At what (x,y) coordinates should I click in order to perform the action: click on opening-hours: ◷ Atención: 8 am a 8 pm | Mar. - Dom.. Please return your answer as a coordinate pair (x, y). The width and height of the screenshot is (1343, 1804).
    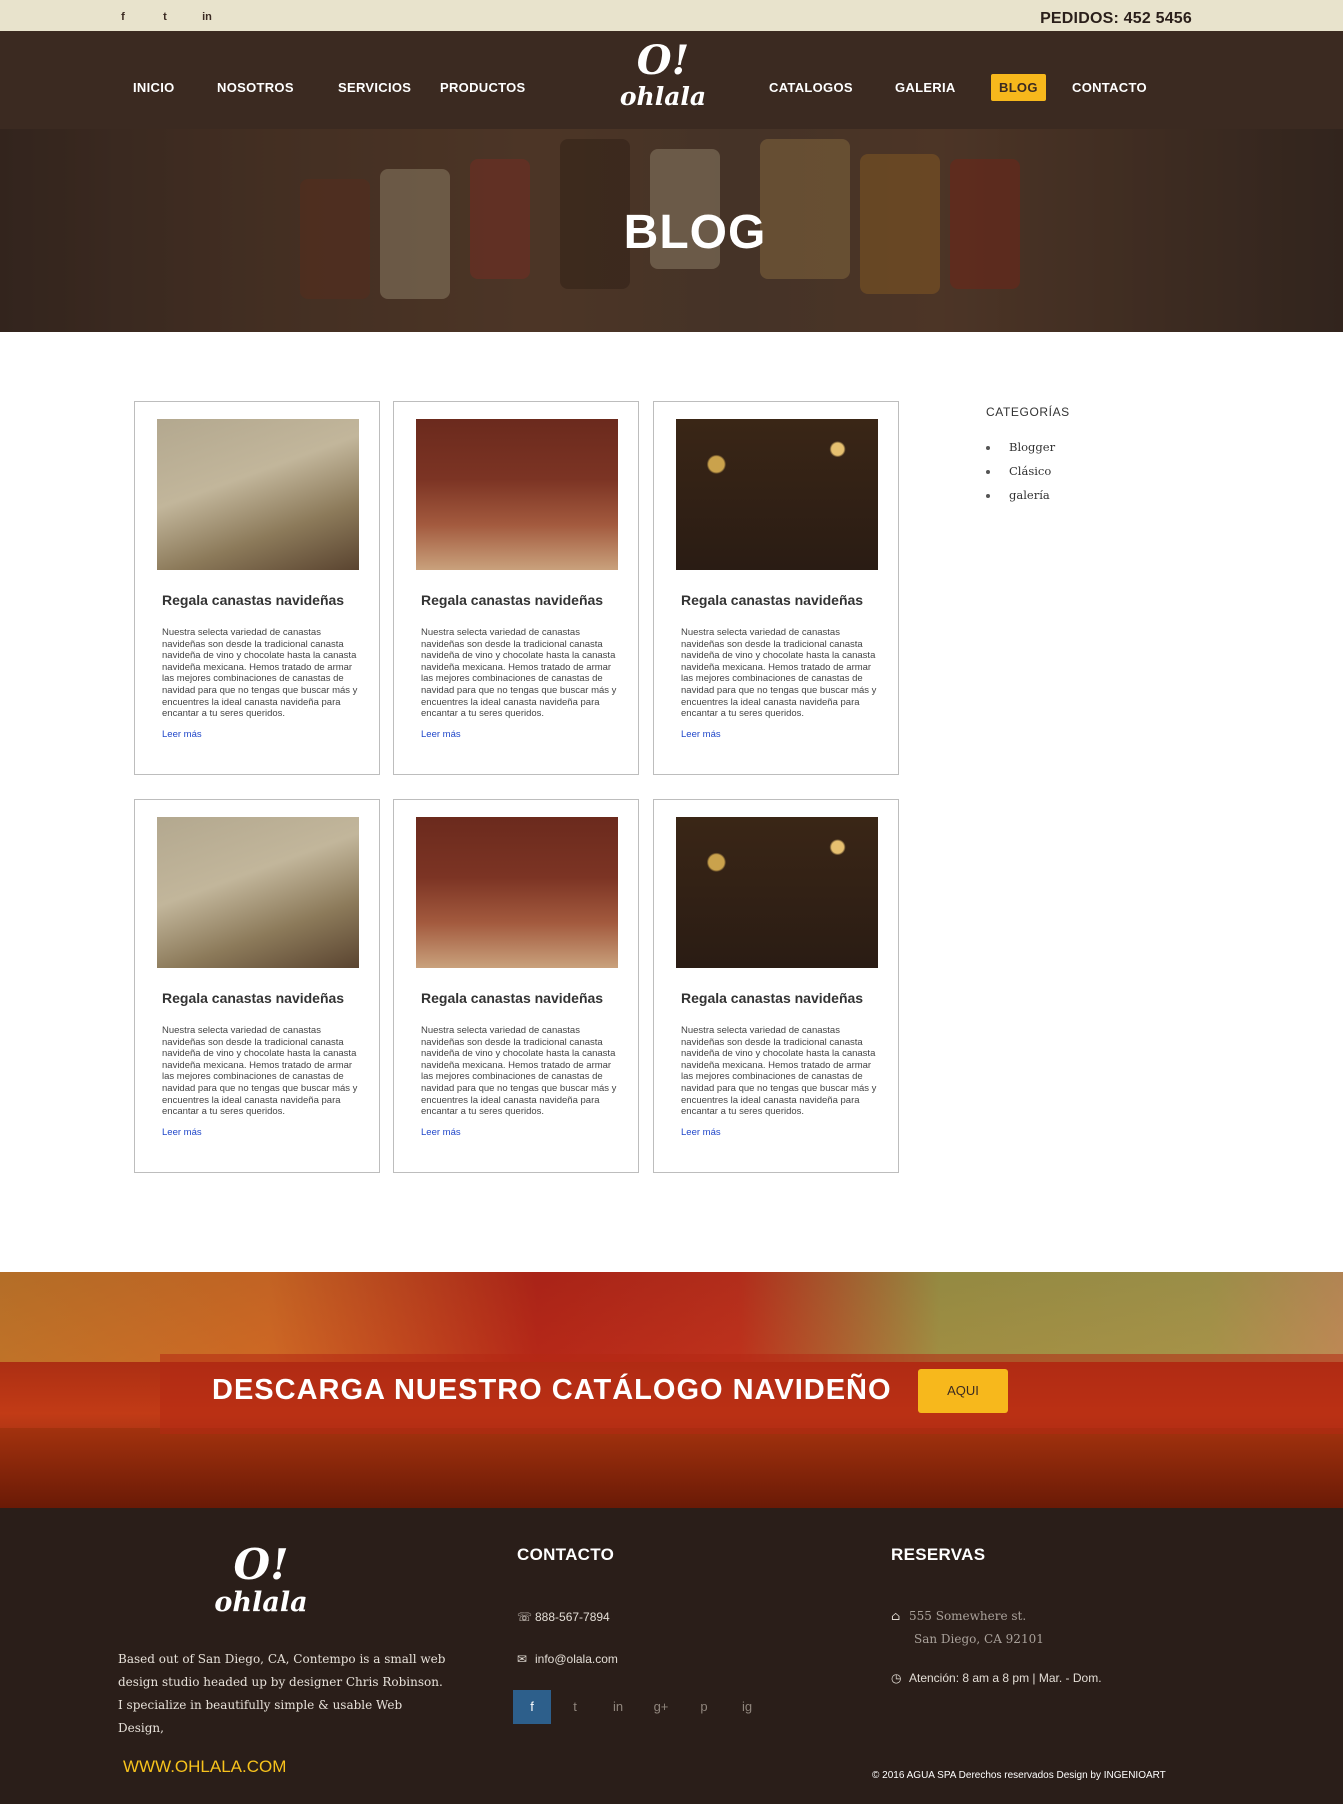
    Looking at the image, I should click on (996, 1678).